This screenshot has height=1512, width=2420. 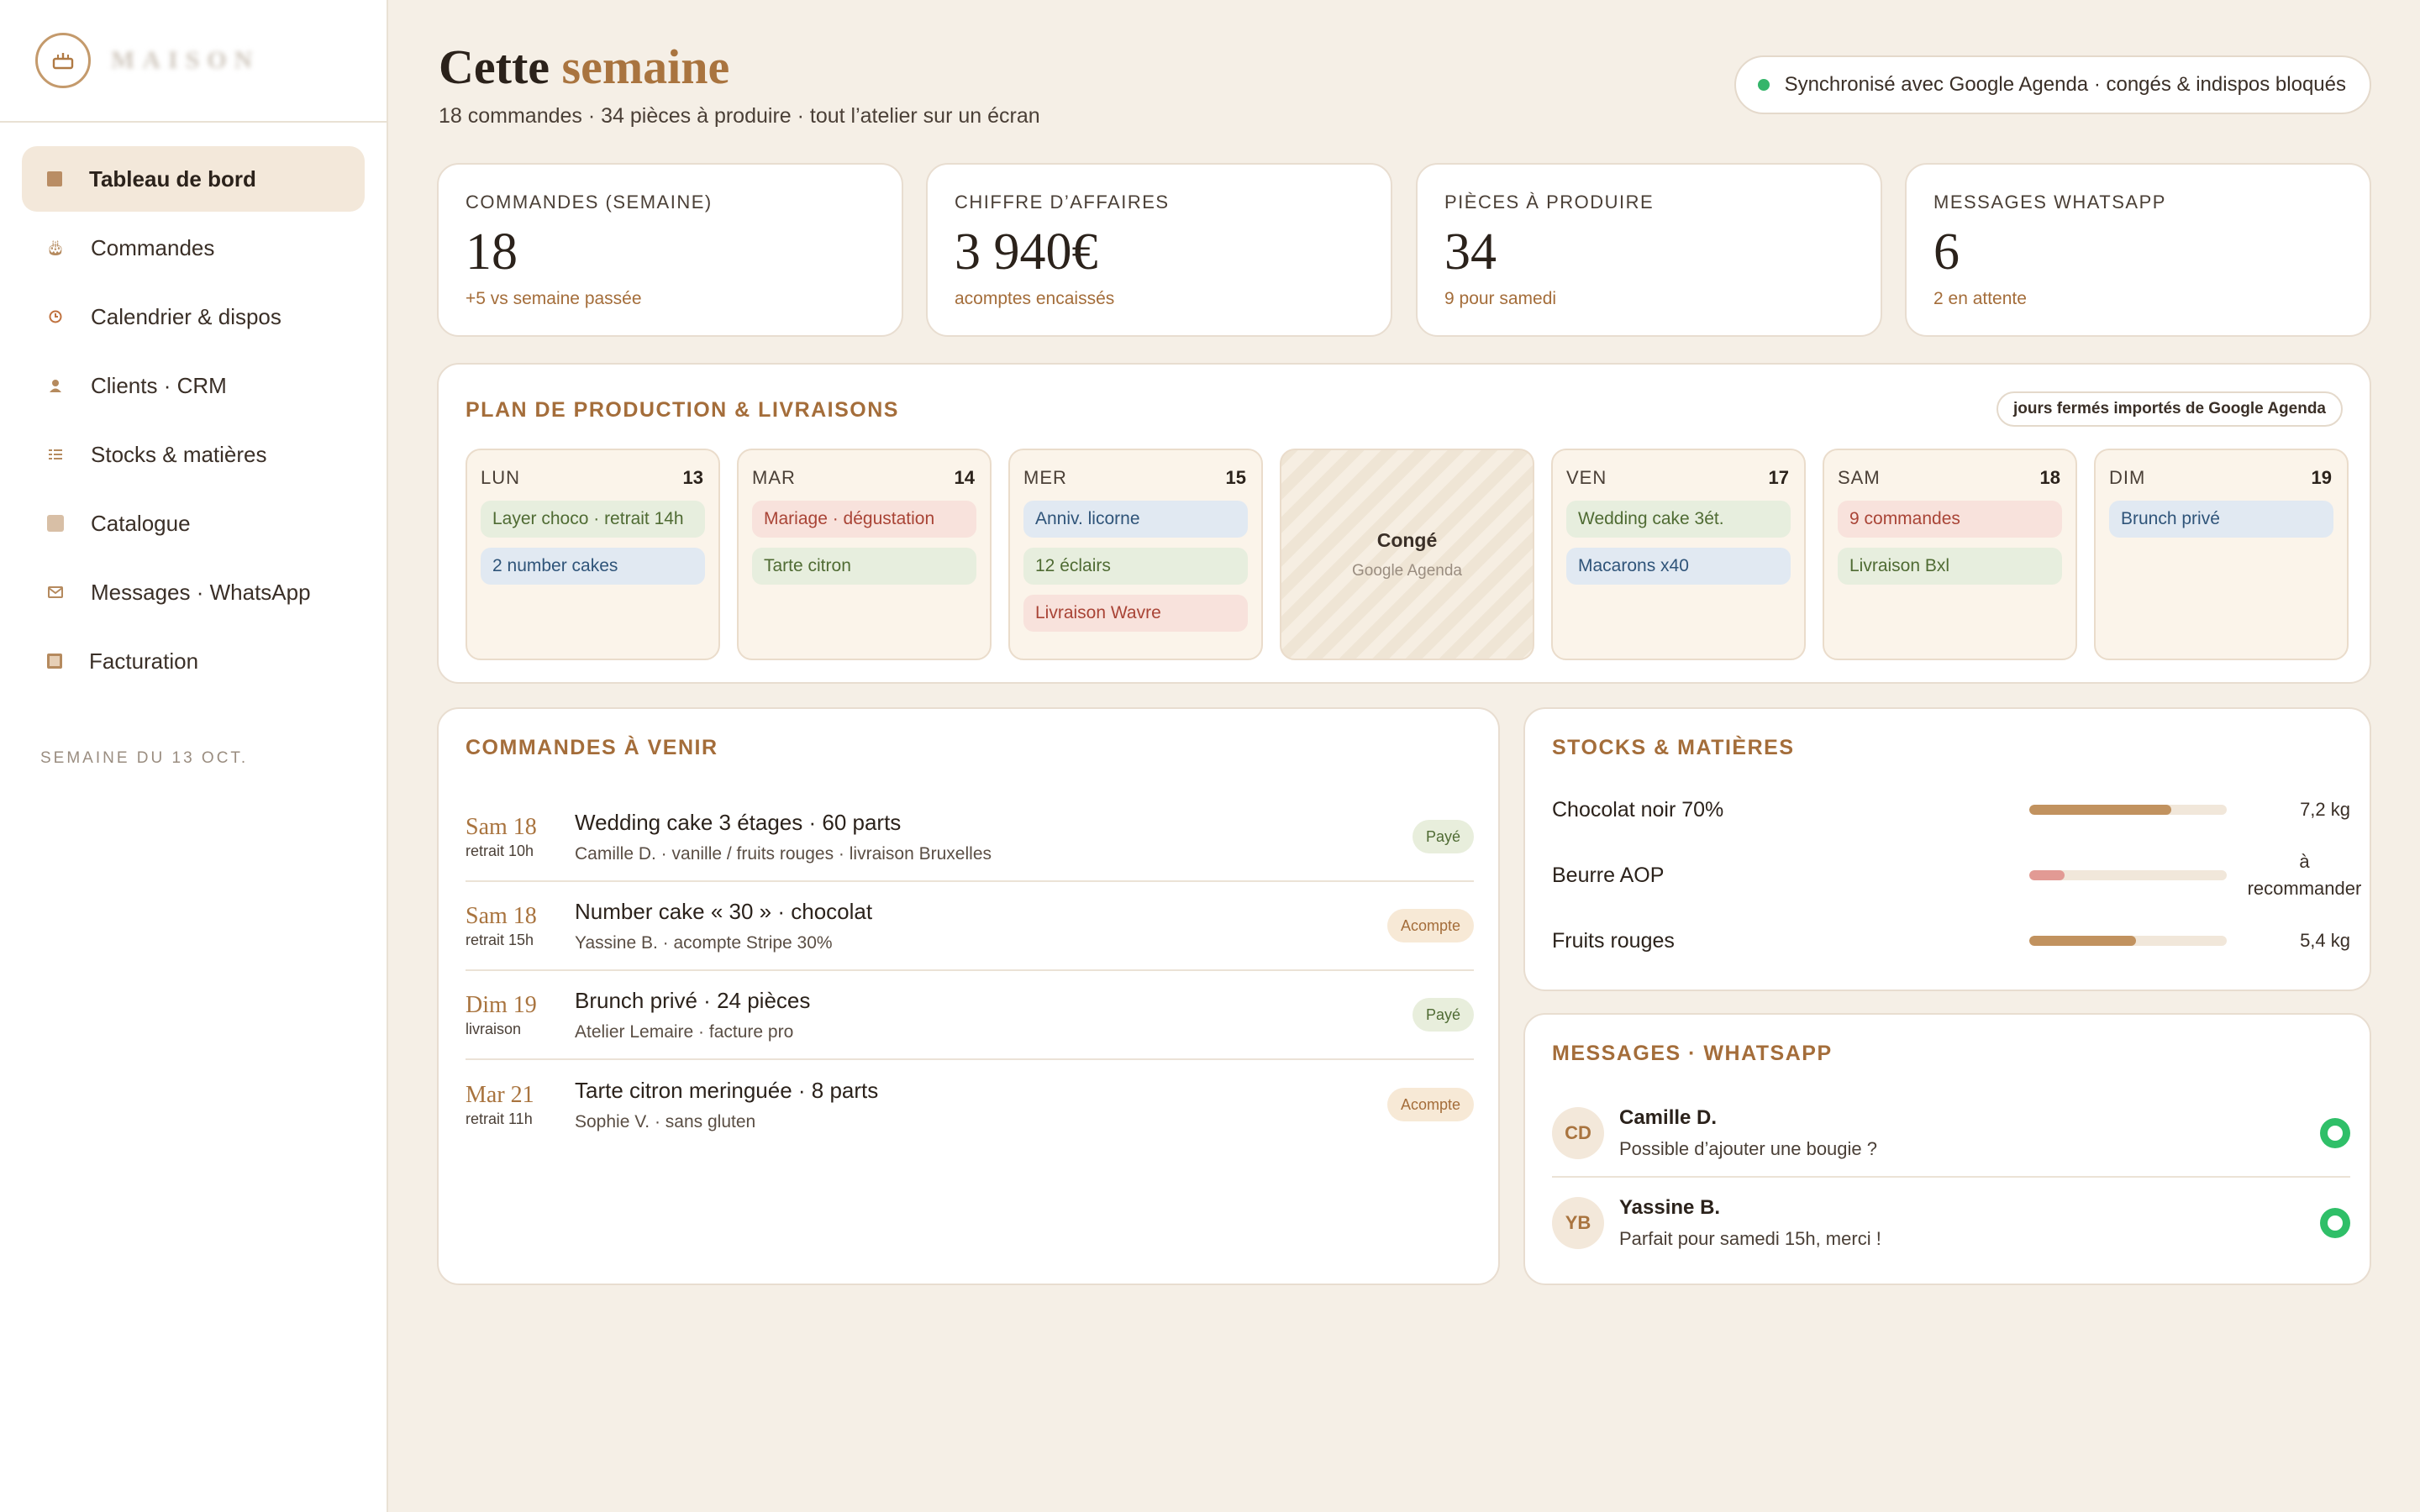 I want to click on order-pickup: livraison, so click(x=494, y=1028).